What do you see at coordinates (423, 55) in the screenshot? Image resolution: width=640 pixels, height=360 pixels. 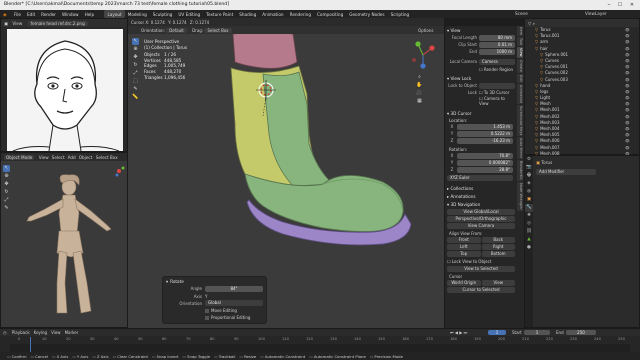 I see `axis-gizmo-icon` at bounding box center [423, 55].